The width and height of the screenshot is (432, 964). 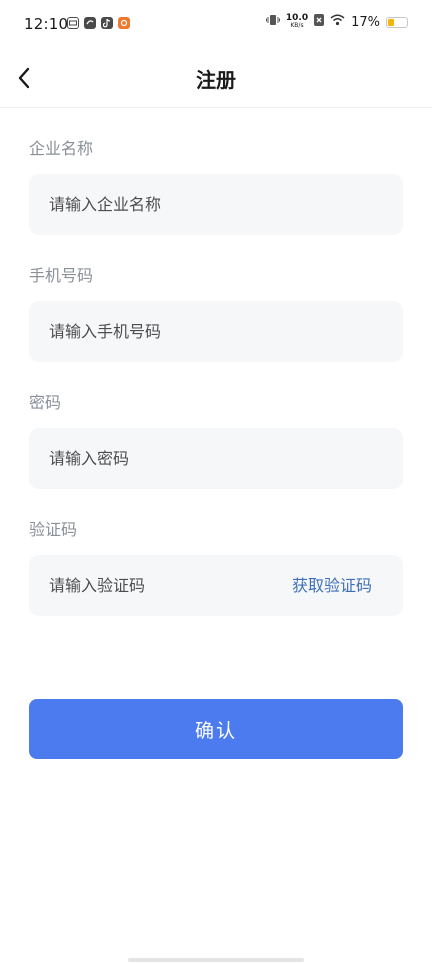 What do you see at coordinates (61, 148) in the screenshot?
I see `company-name-label: 企业名称` at bounding box center [61, 148].